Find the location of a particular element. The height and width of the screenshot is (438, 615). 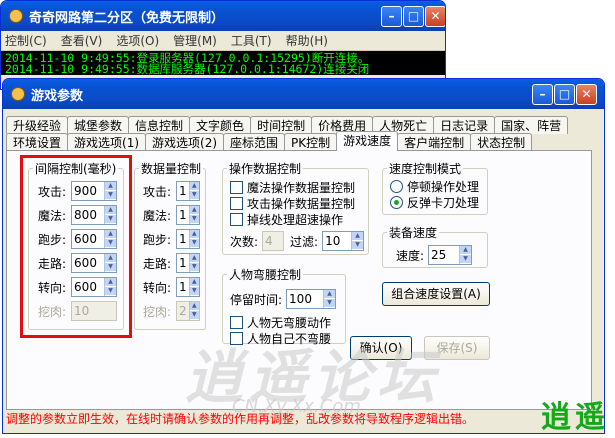

menu-manage: 管理(M) is located at coordinates (195, 40).